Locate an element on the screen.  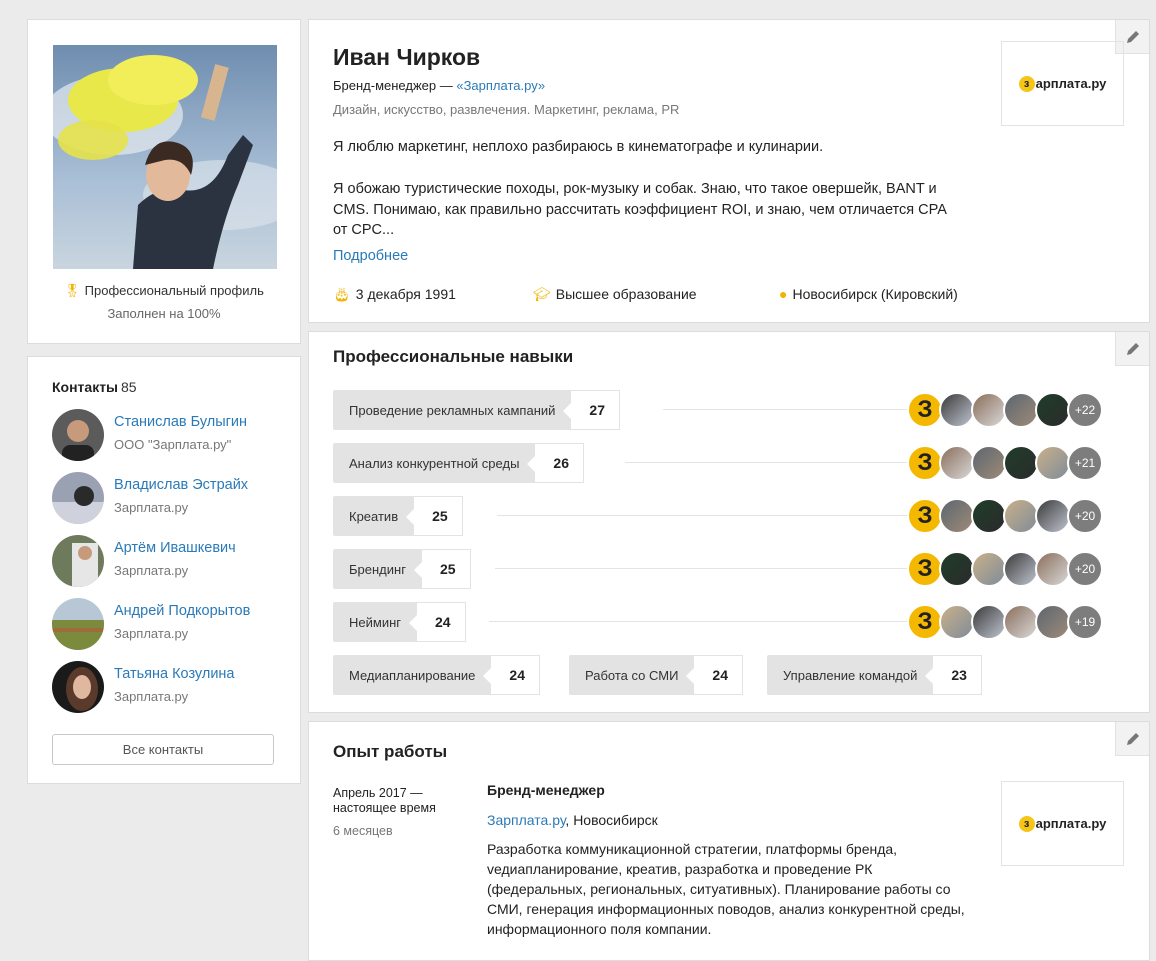
skill-tag: Анализ конкурентной среды 26 is located at coordinates (458, 463).